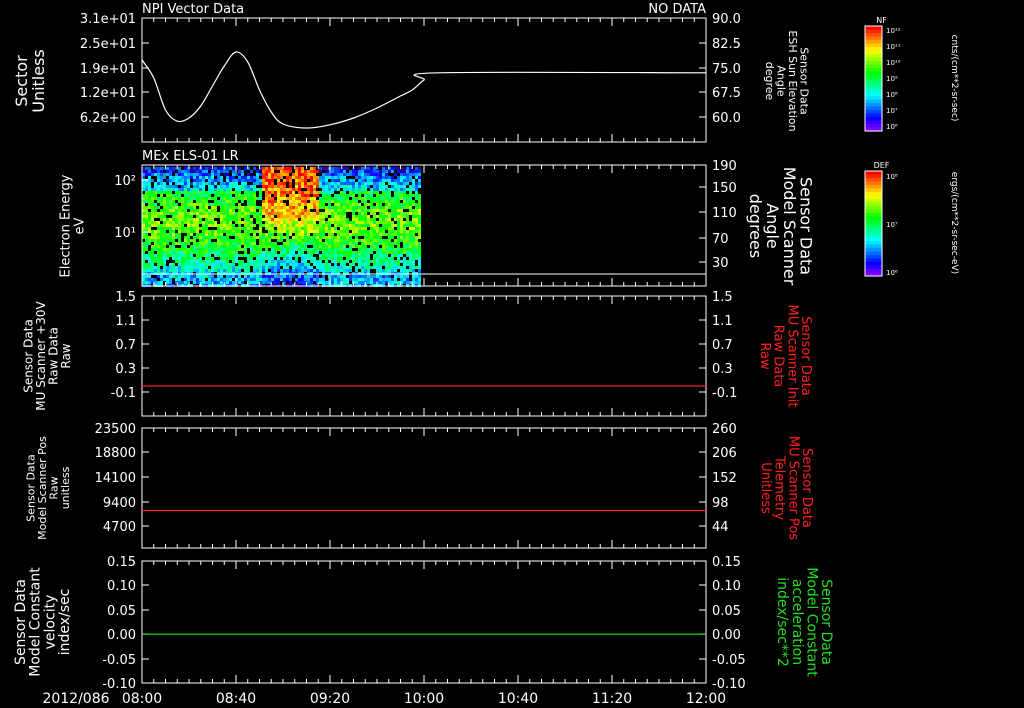 This screenshot has height=708, width=1024. What do you see at coordinates (892, 111) in the screenshot?
I see `colorbar-tick-label: 10⁷` at bounding box center [892, 111].